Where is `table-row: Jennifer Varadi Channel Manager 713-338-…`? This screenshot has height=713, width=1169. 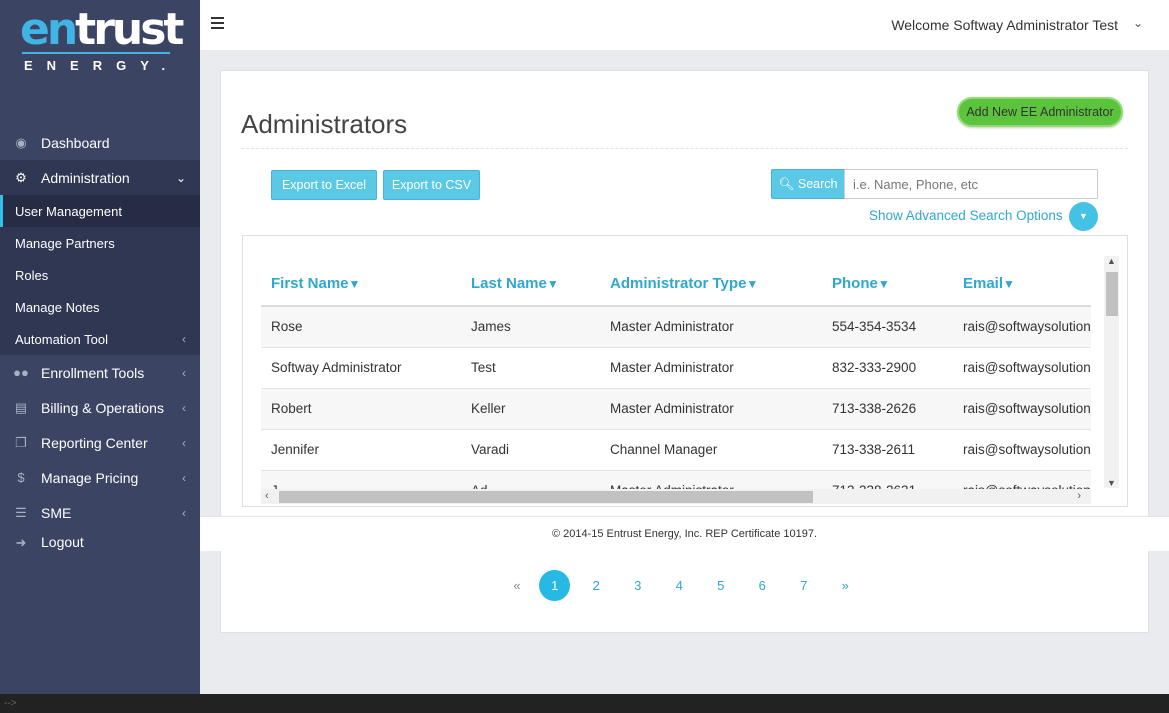
table-row: Jennifer Varadi Channel Manager 713-338-… is located at coordinates (676, 450).